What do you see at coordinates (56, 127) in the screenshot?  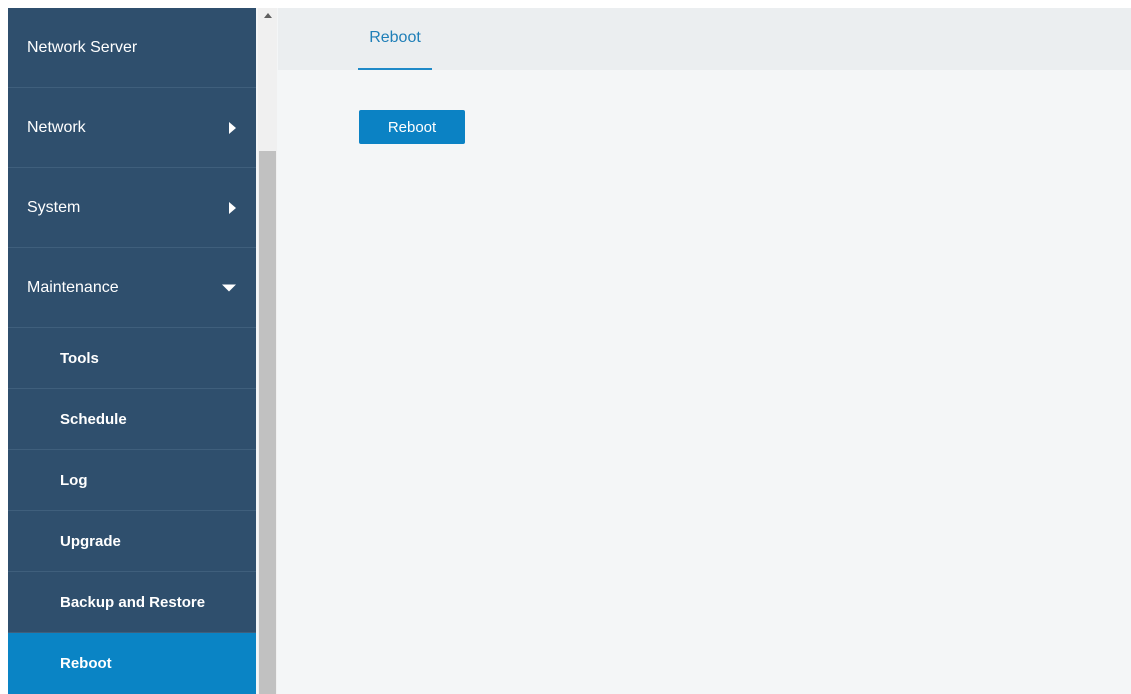 I see `sidebar-item-label: Network` at bounding box center [56, 127].